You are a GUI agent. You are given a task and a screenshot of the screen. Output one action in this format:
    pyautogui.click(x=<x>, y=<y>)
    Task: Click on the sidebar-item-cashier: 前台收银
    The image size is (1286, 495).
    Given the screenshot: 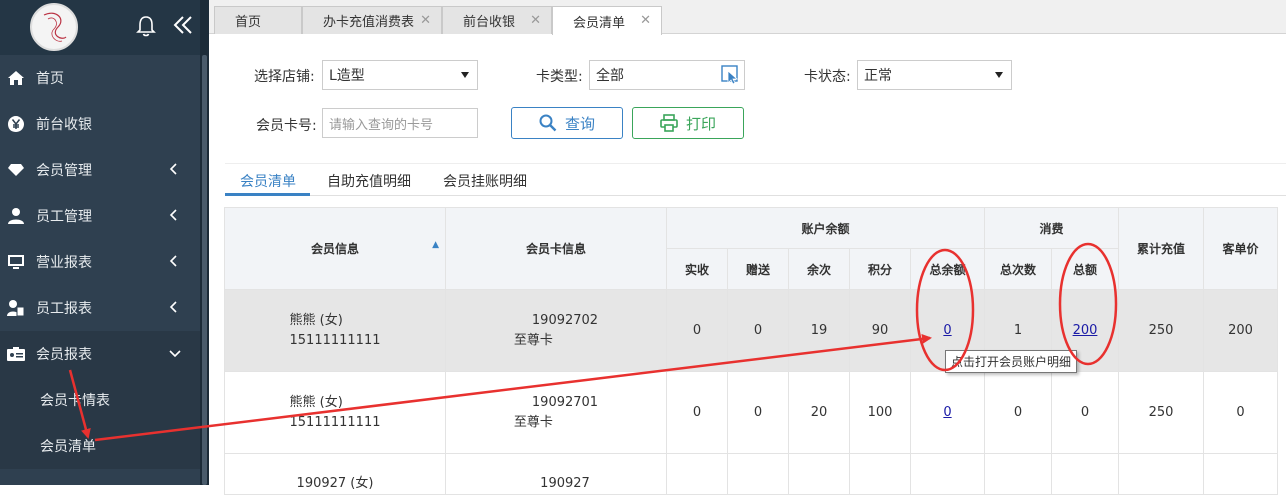 What is the action you would take?
    pyautogui.click(x=100, y=124)
    